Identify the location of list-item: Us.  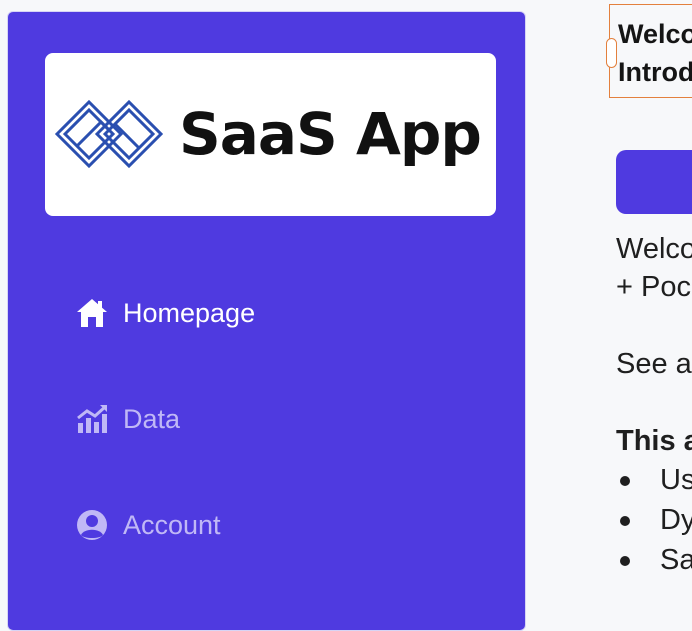
(654, 480).